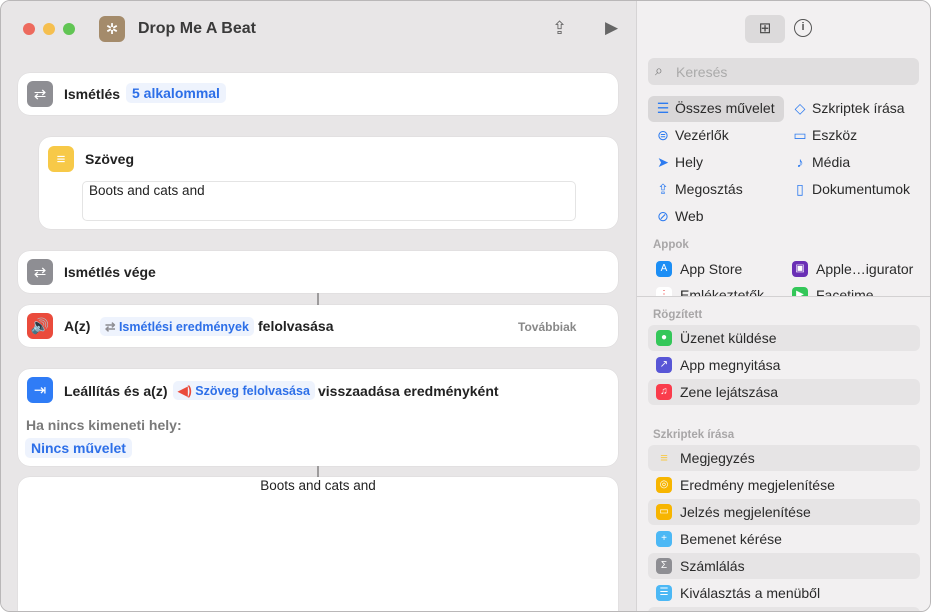  I want to click on alert-icon: ▭, so click(664, 512).